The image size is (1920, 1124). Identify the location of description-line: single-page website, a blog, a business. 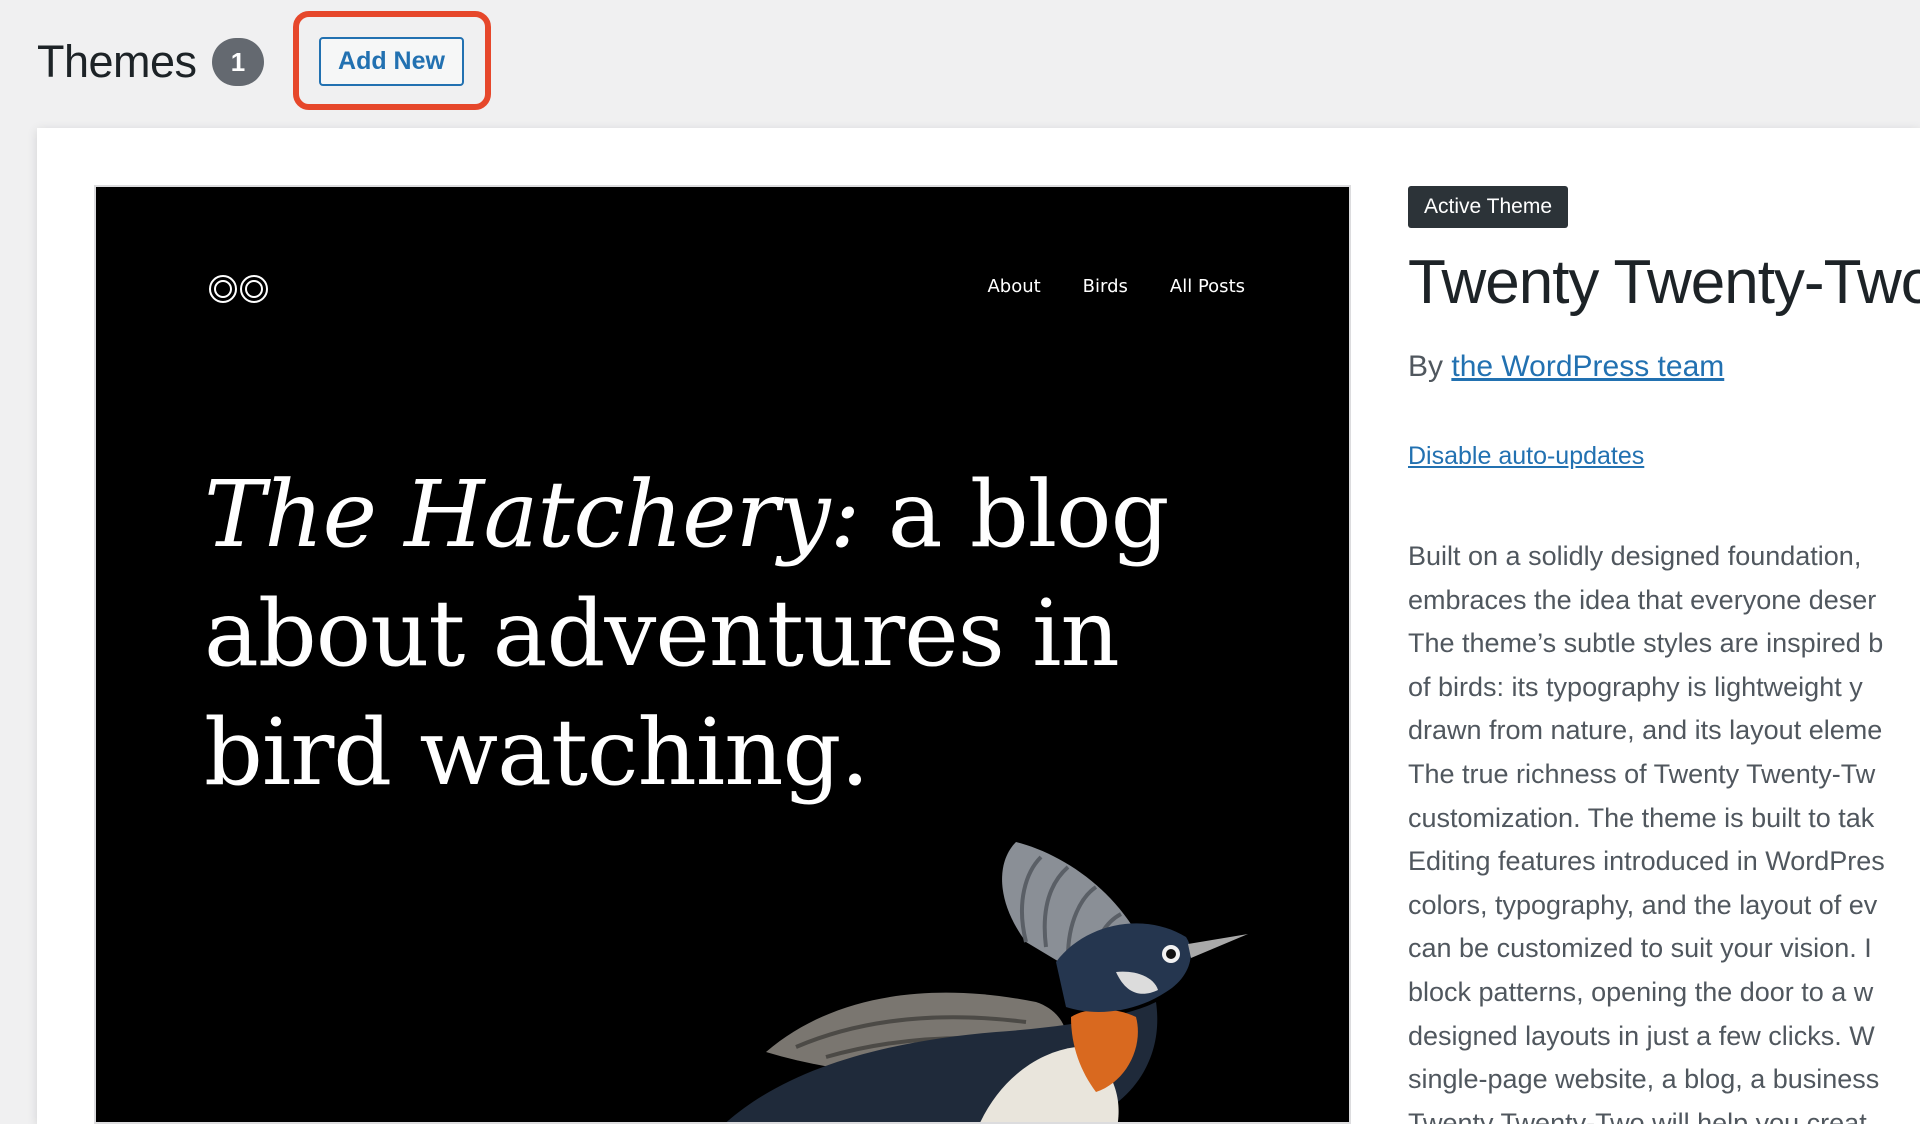
(1644, 1079).